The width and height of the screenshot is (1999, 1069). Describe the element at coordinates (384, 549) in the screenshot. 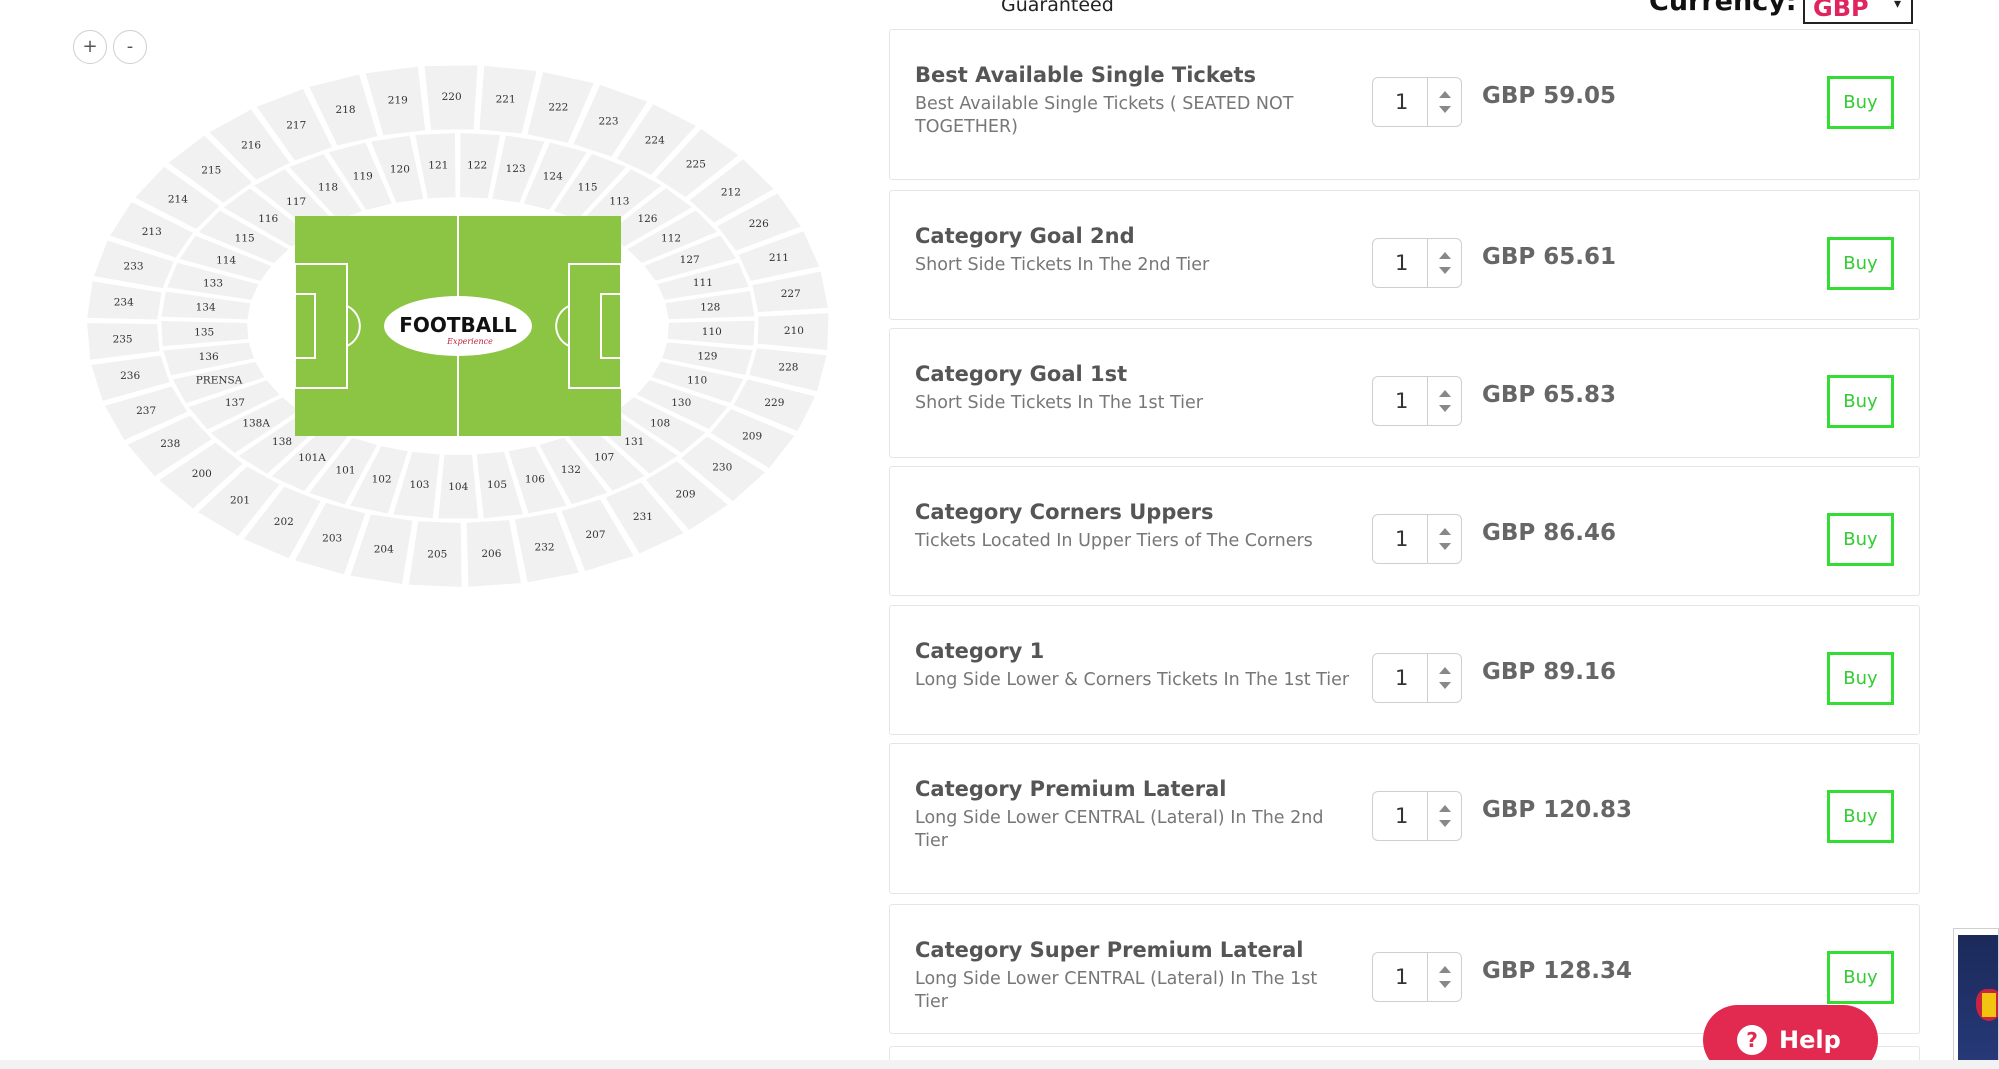

I see `section-label: 204` at that location.